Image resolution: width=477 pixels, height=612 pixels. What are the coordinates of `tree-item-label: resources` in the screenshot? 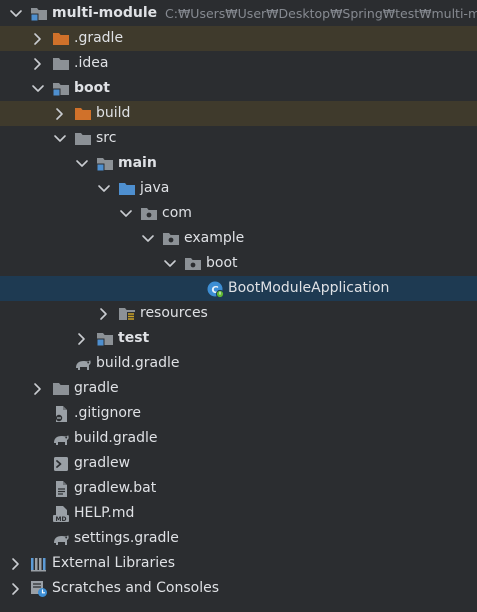 It's located at (174, 313).